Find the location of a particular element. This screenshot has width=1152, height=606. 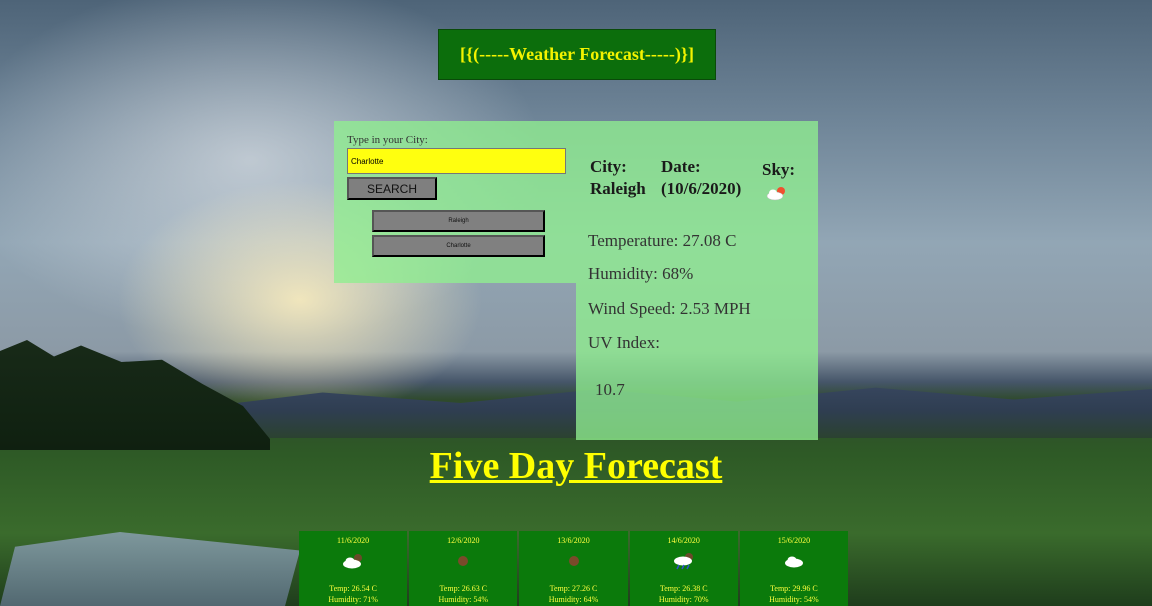

page-title: [{(-----Weather Forecast-----)}] is located at coordinates (577, 54).